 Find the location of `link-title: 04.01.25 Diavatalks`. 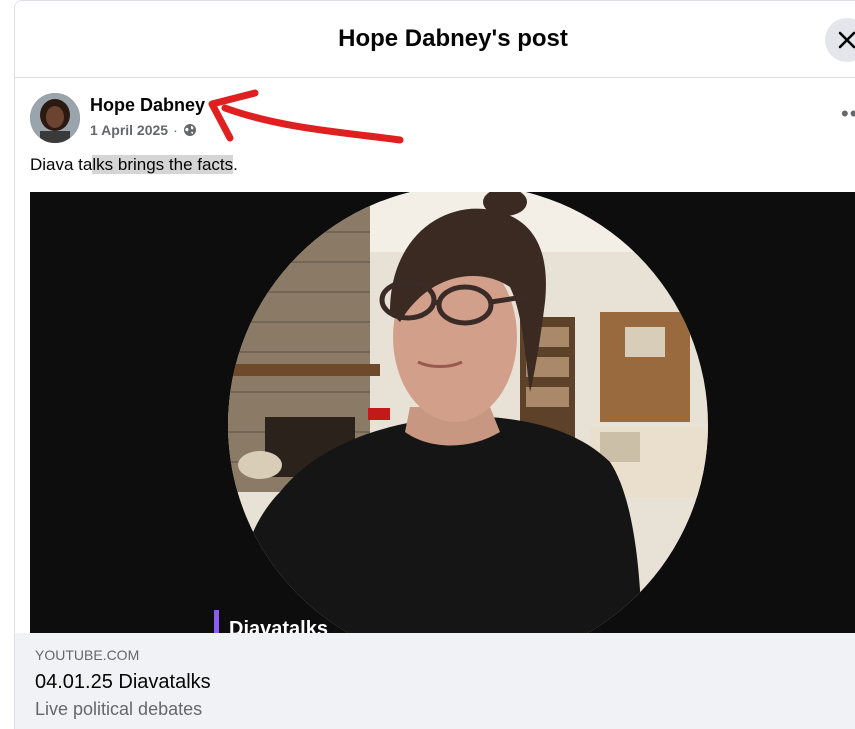

link-title: 04.01.25 Diavatalks is located at coordinates (123, 682).